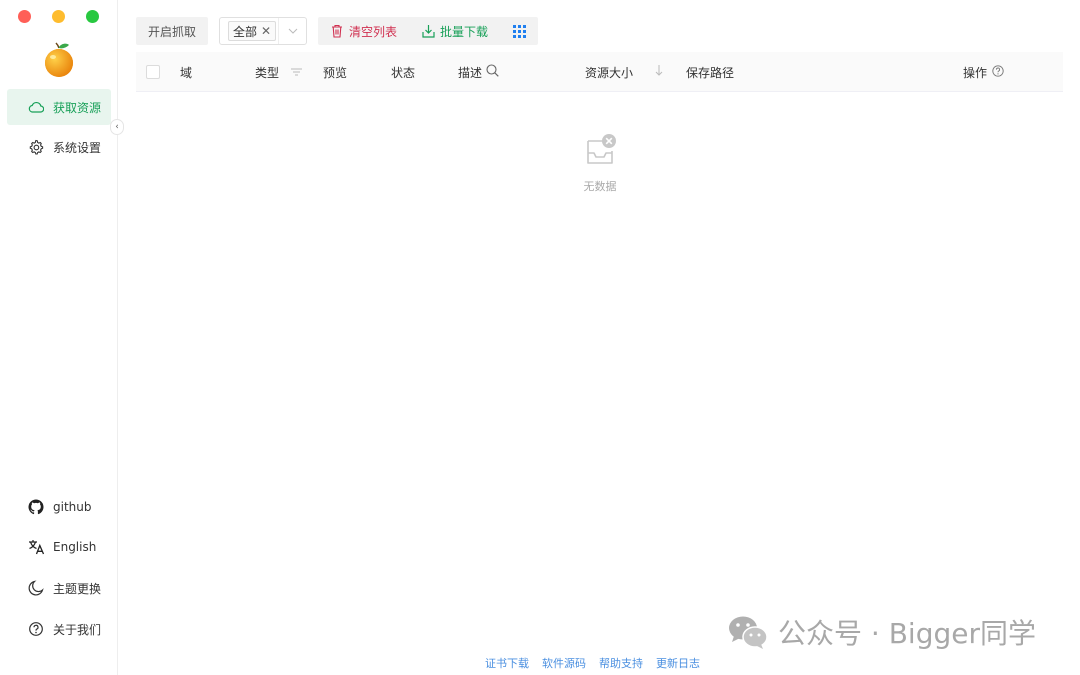 This screenshot has width=1080, height=675. I want to click on start-capture-button: 开启抓取, so click(172, 31).